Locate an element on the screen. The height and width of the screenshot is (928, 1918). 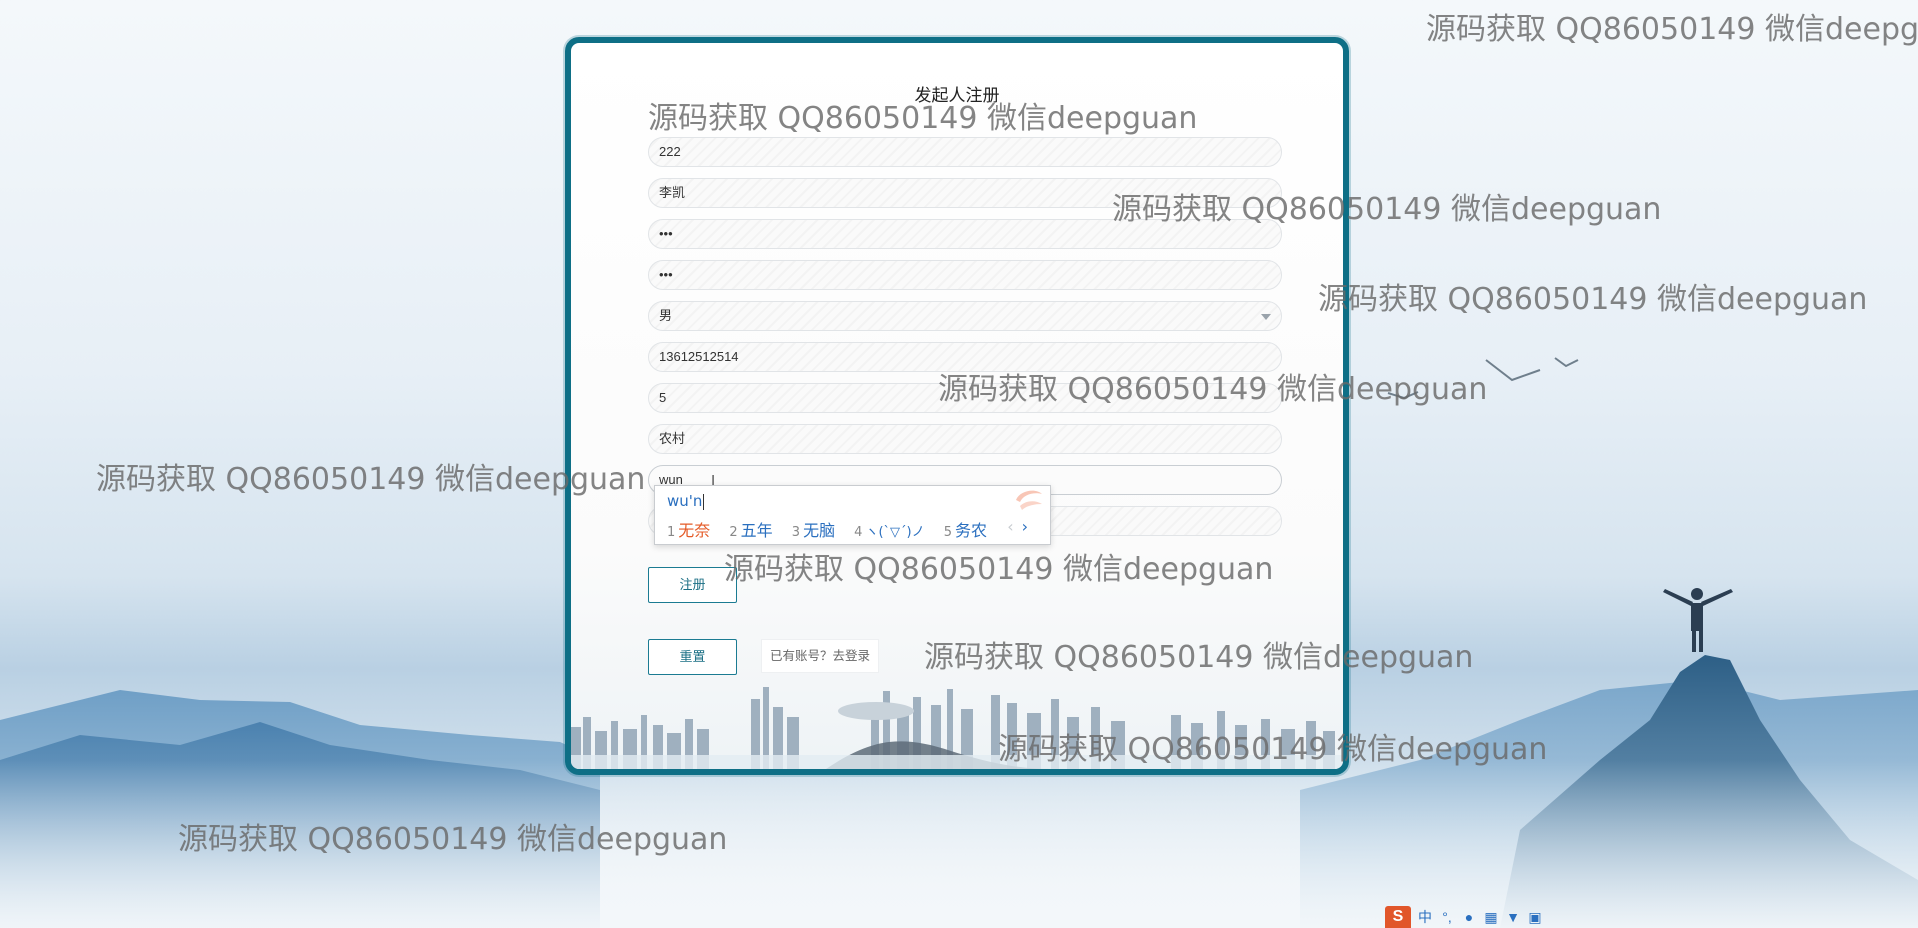
page-title: 发起人注册 is located at coordinates (957, 95).